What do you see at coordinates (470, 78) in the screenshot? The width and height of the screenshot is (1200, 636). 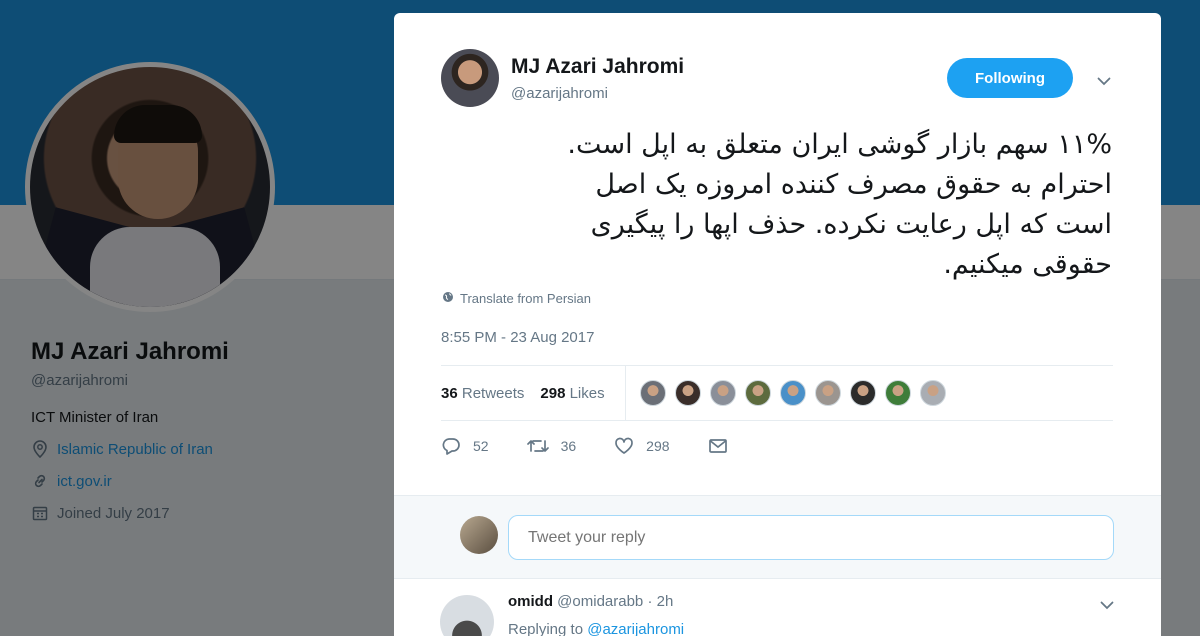 I see `author-avatar` at bounding box center [470, 78].